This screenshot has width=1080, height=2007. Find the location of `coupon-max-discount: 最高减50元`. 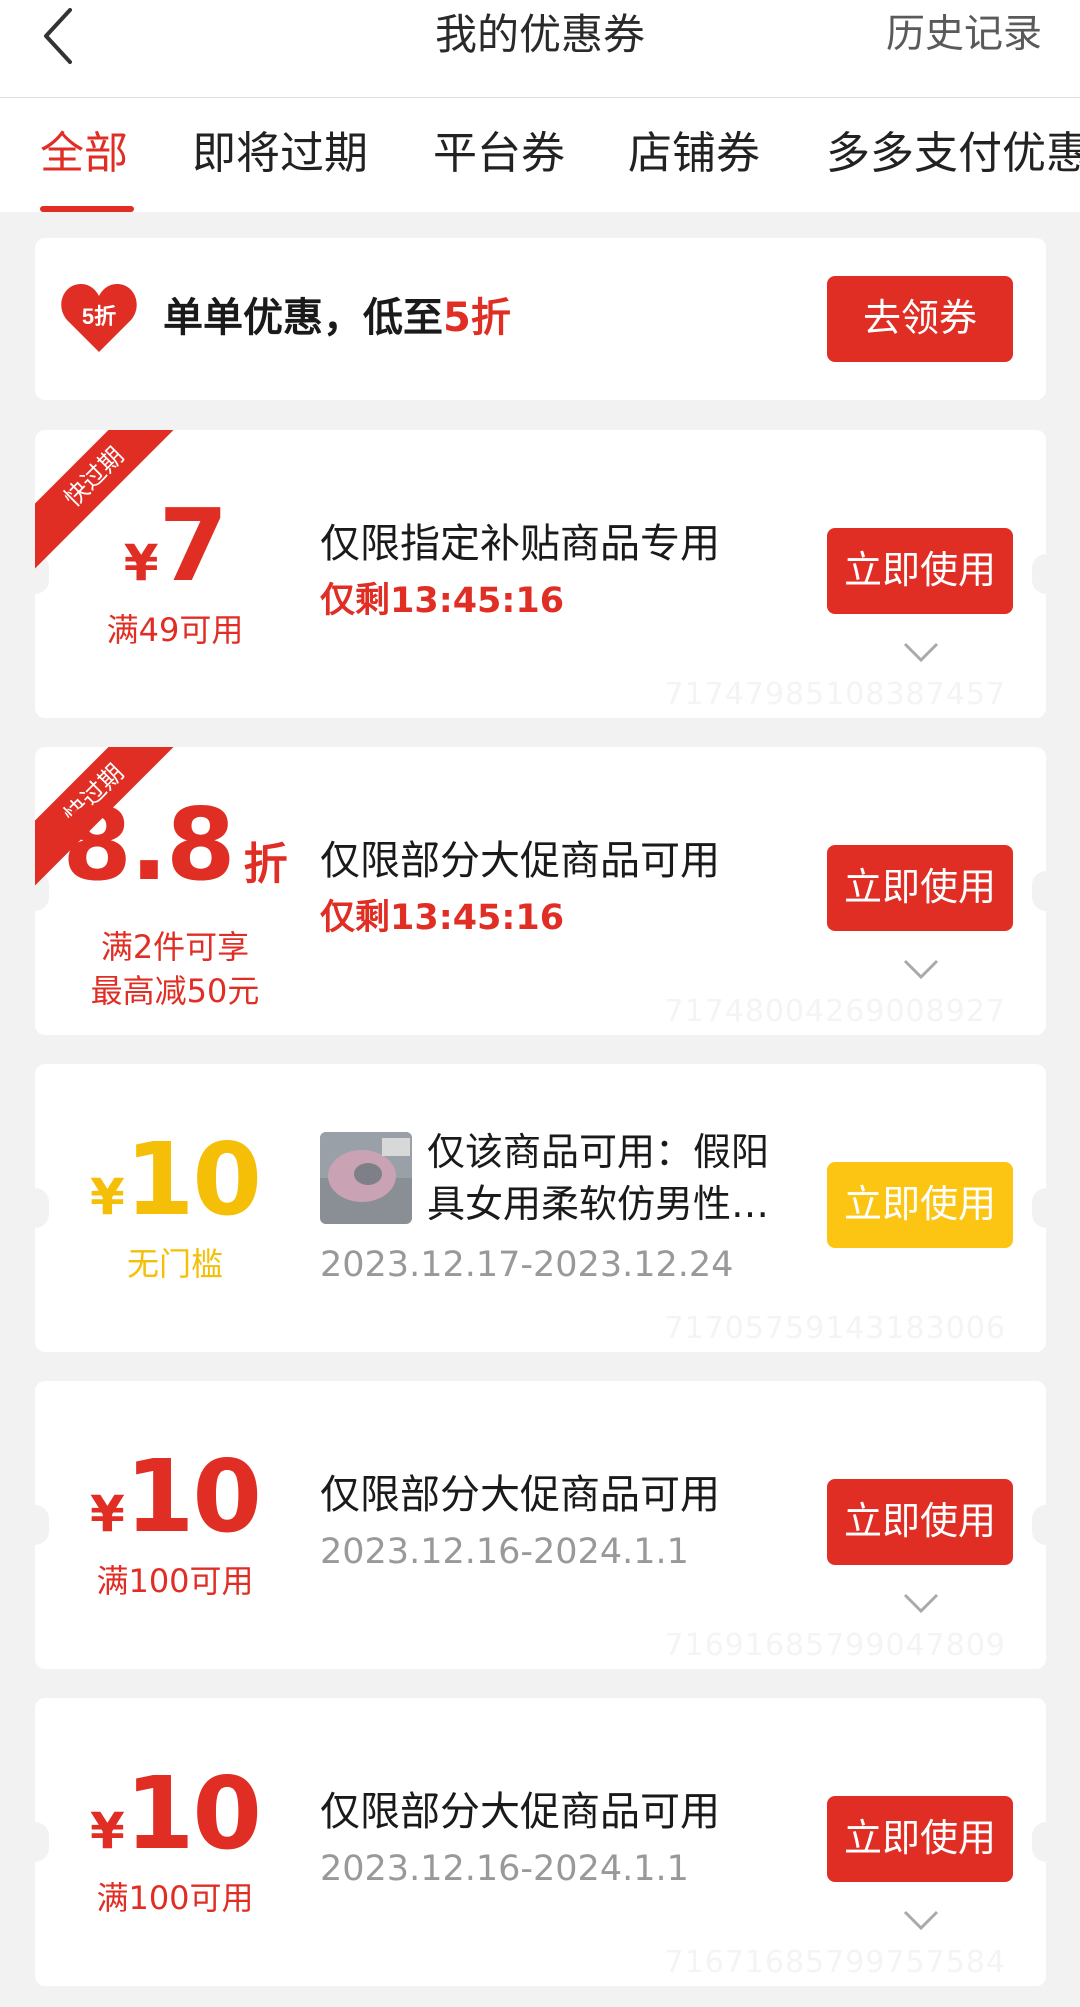

coupon-max-discount: 最高减50元 is located at coordinates (175, 991).